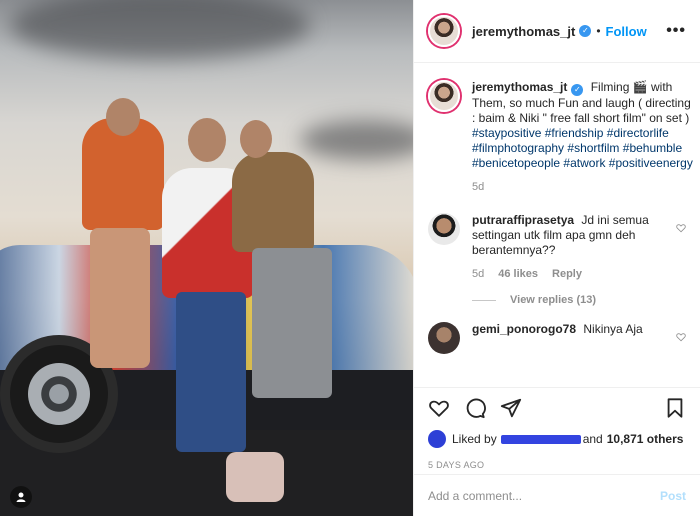 The height and width of the screenshot is (516, 700). I want to click on caption-username: jeremythomas_jt, so click(519, 87).